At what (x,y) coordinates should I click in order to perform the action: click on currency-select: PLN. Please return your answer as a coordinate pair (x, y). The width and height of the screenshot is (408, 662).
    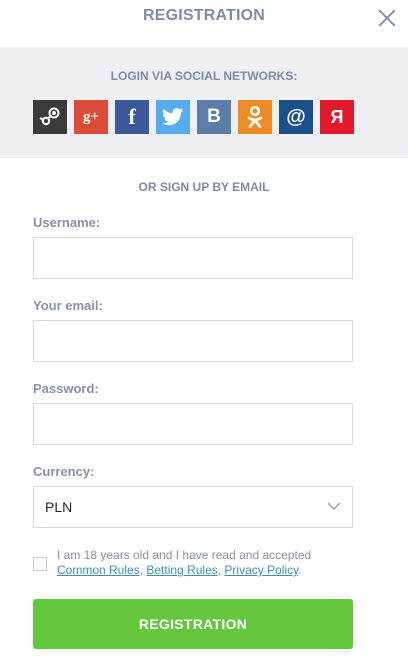
    Looking at the image, I should click on (193, 507).